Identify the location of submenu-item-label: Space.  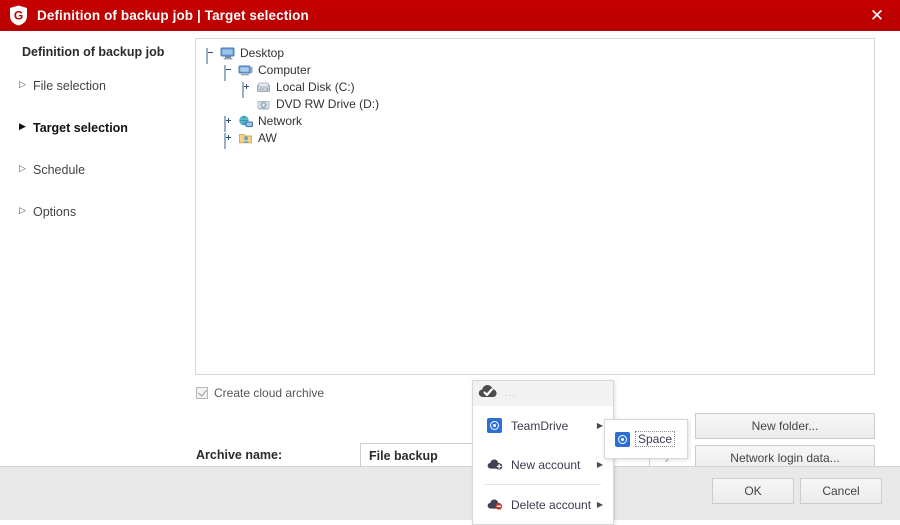
(655, 439).